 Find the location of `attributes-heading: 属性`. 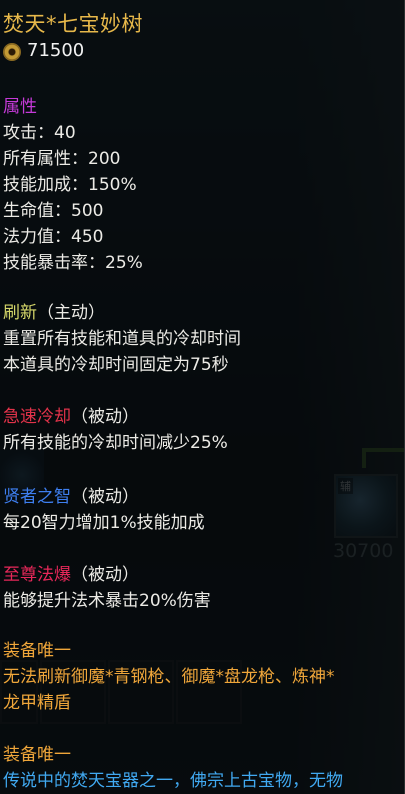

attributes-heading: 属性 is located at coordinates (20, 107).